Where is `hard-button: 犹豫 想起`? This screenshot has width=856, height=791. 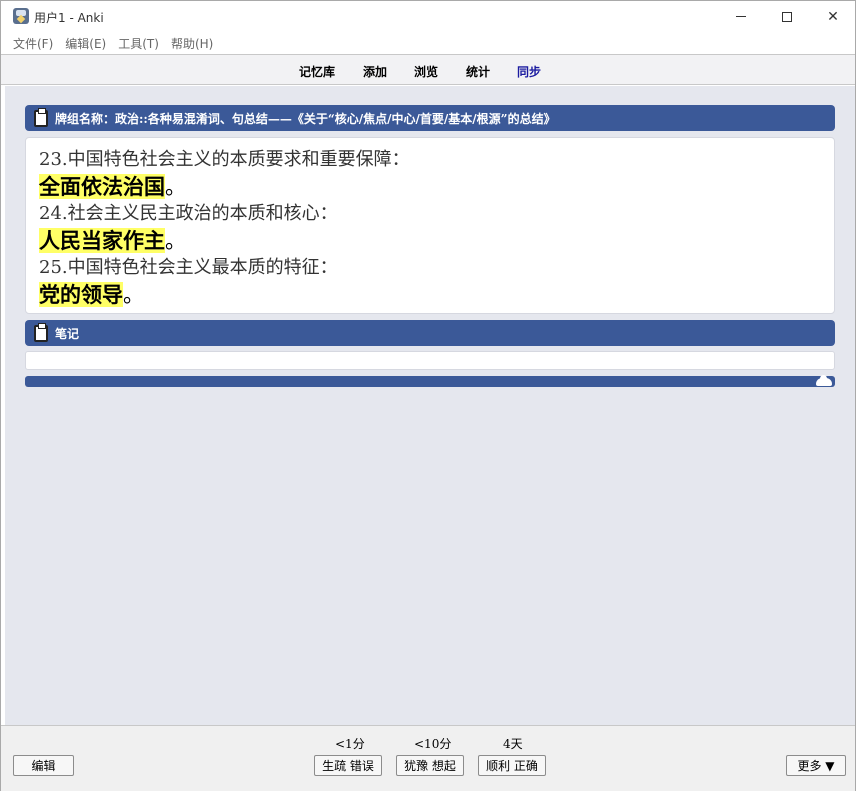 hard-button: 犹豫 想起 is located at coordinates (430, 765).